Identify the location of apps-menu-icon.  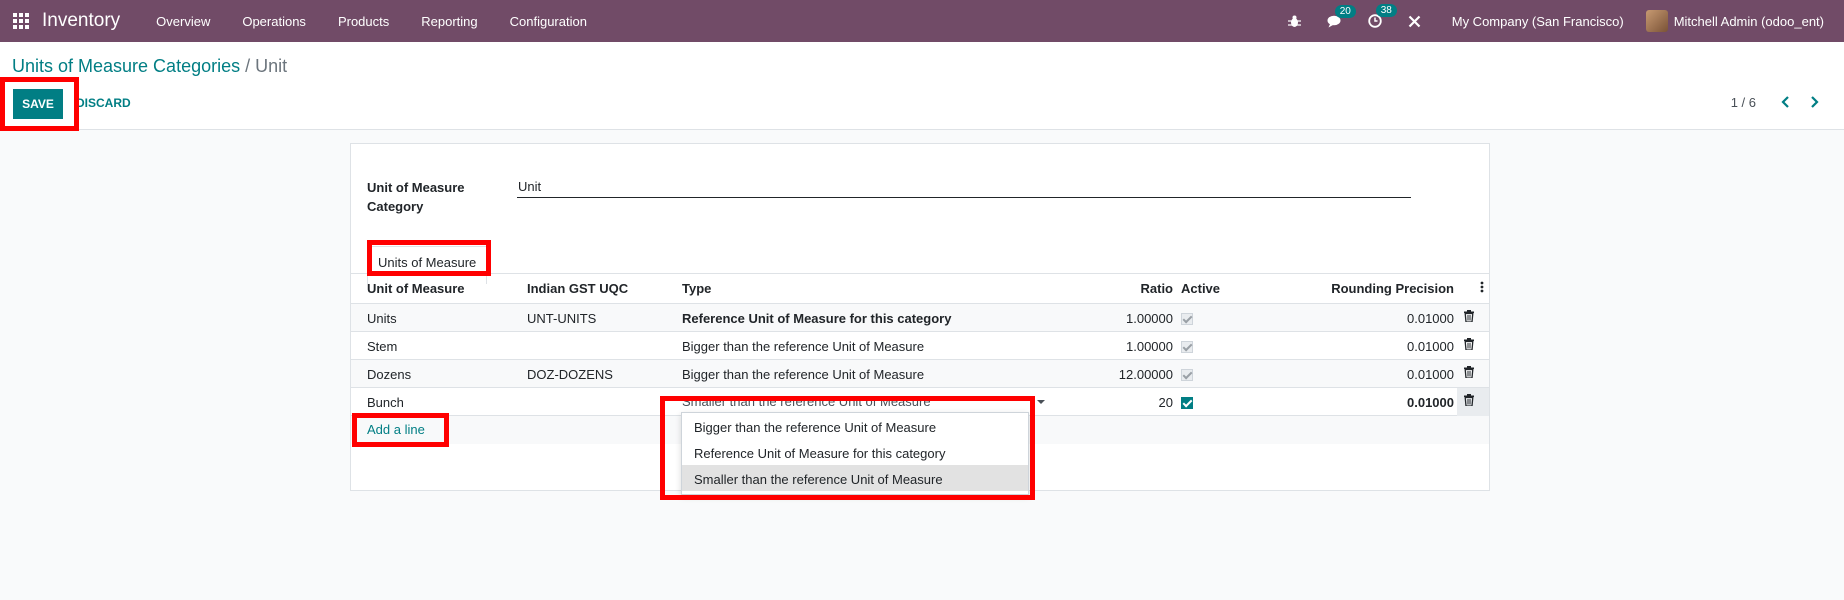
(21, 21).